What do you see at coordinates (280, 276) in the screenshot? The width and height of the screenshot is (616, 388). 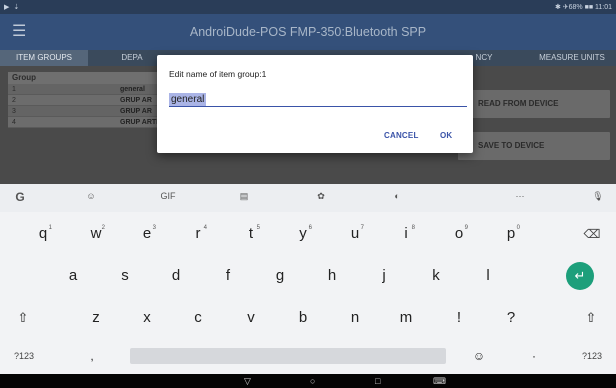 I see `key-g: g` at bounding box center [280, 276].